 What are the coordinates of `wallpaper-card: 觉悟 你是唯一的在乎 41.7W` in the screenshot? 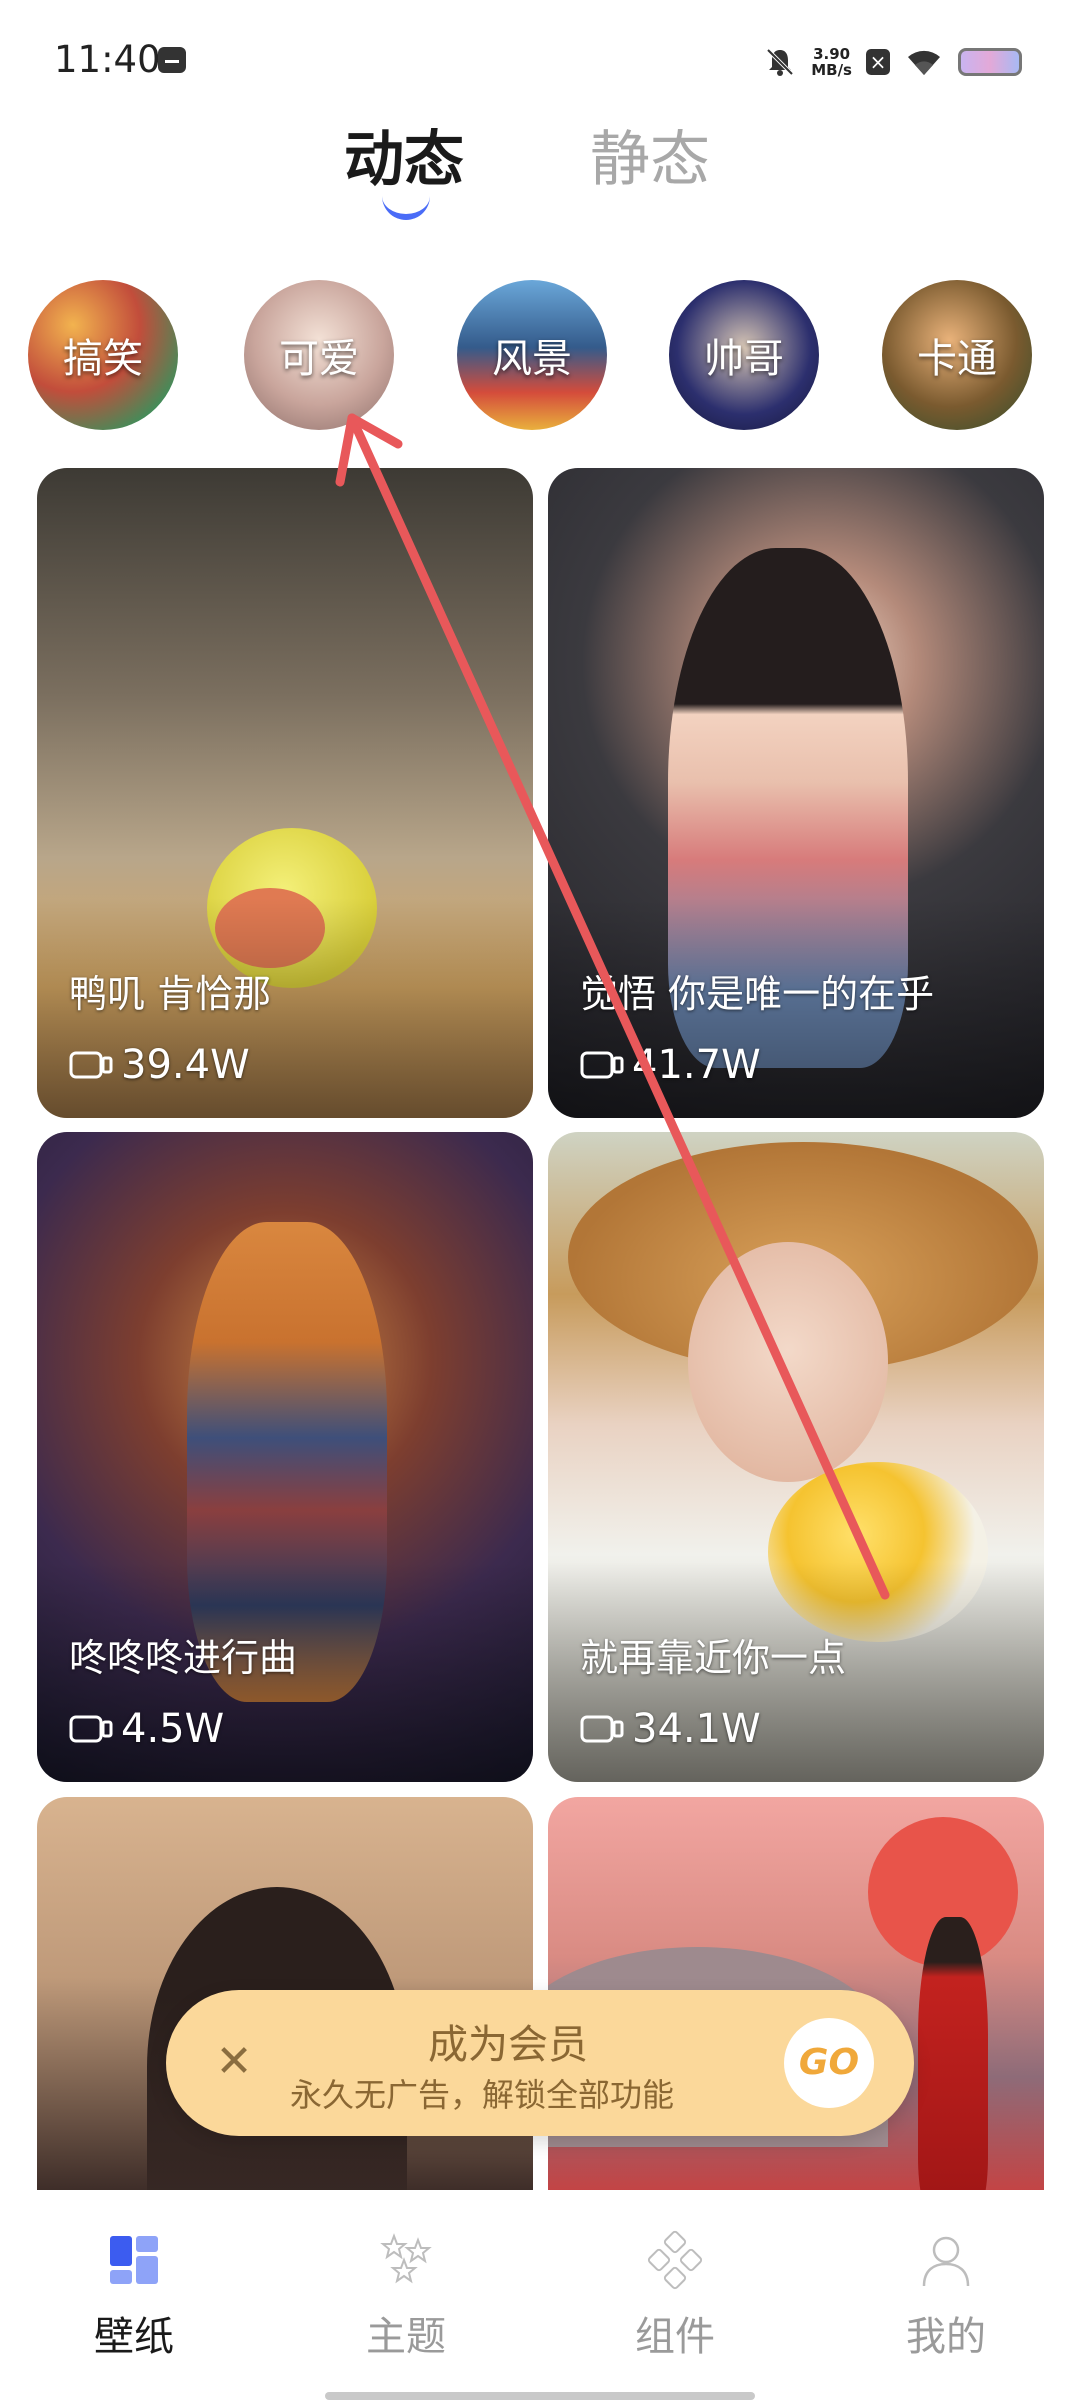 It's located at (796, 793).